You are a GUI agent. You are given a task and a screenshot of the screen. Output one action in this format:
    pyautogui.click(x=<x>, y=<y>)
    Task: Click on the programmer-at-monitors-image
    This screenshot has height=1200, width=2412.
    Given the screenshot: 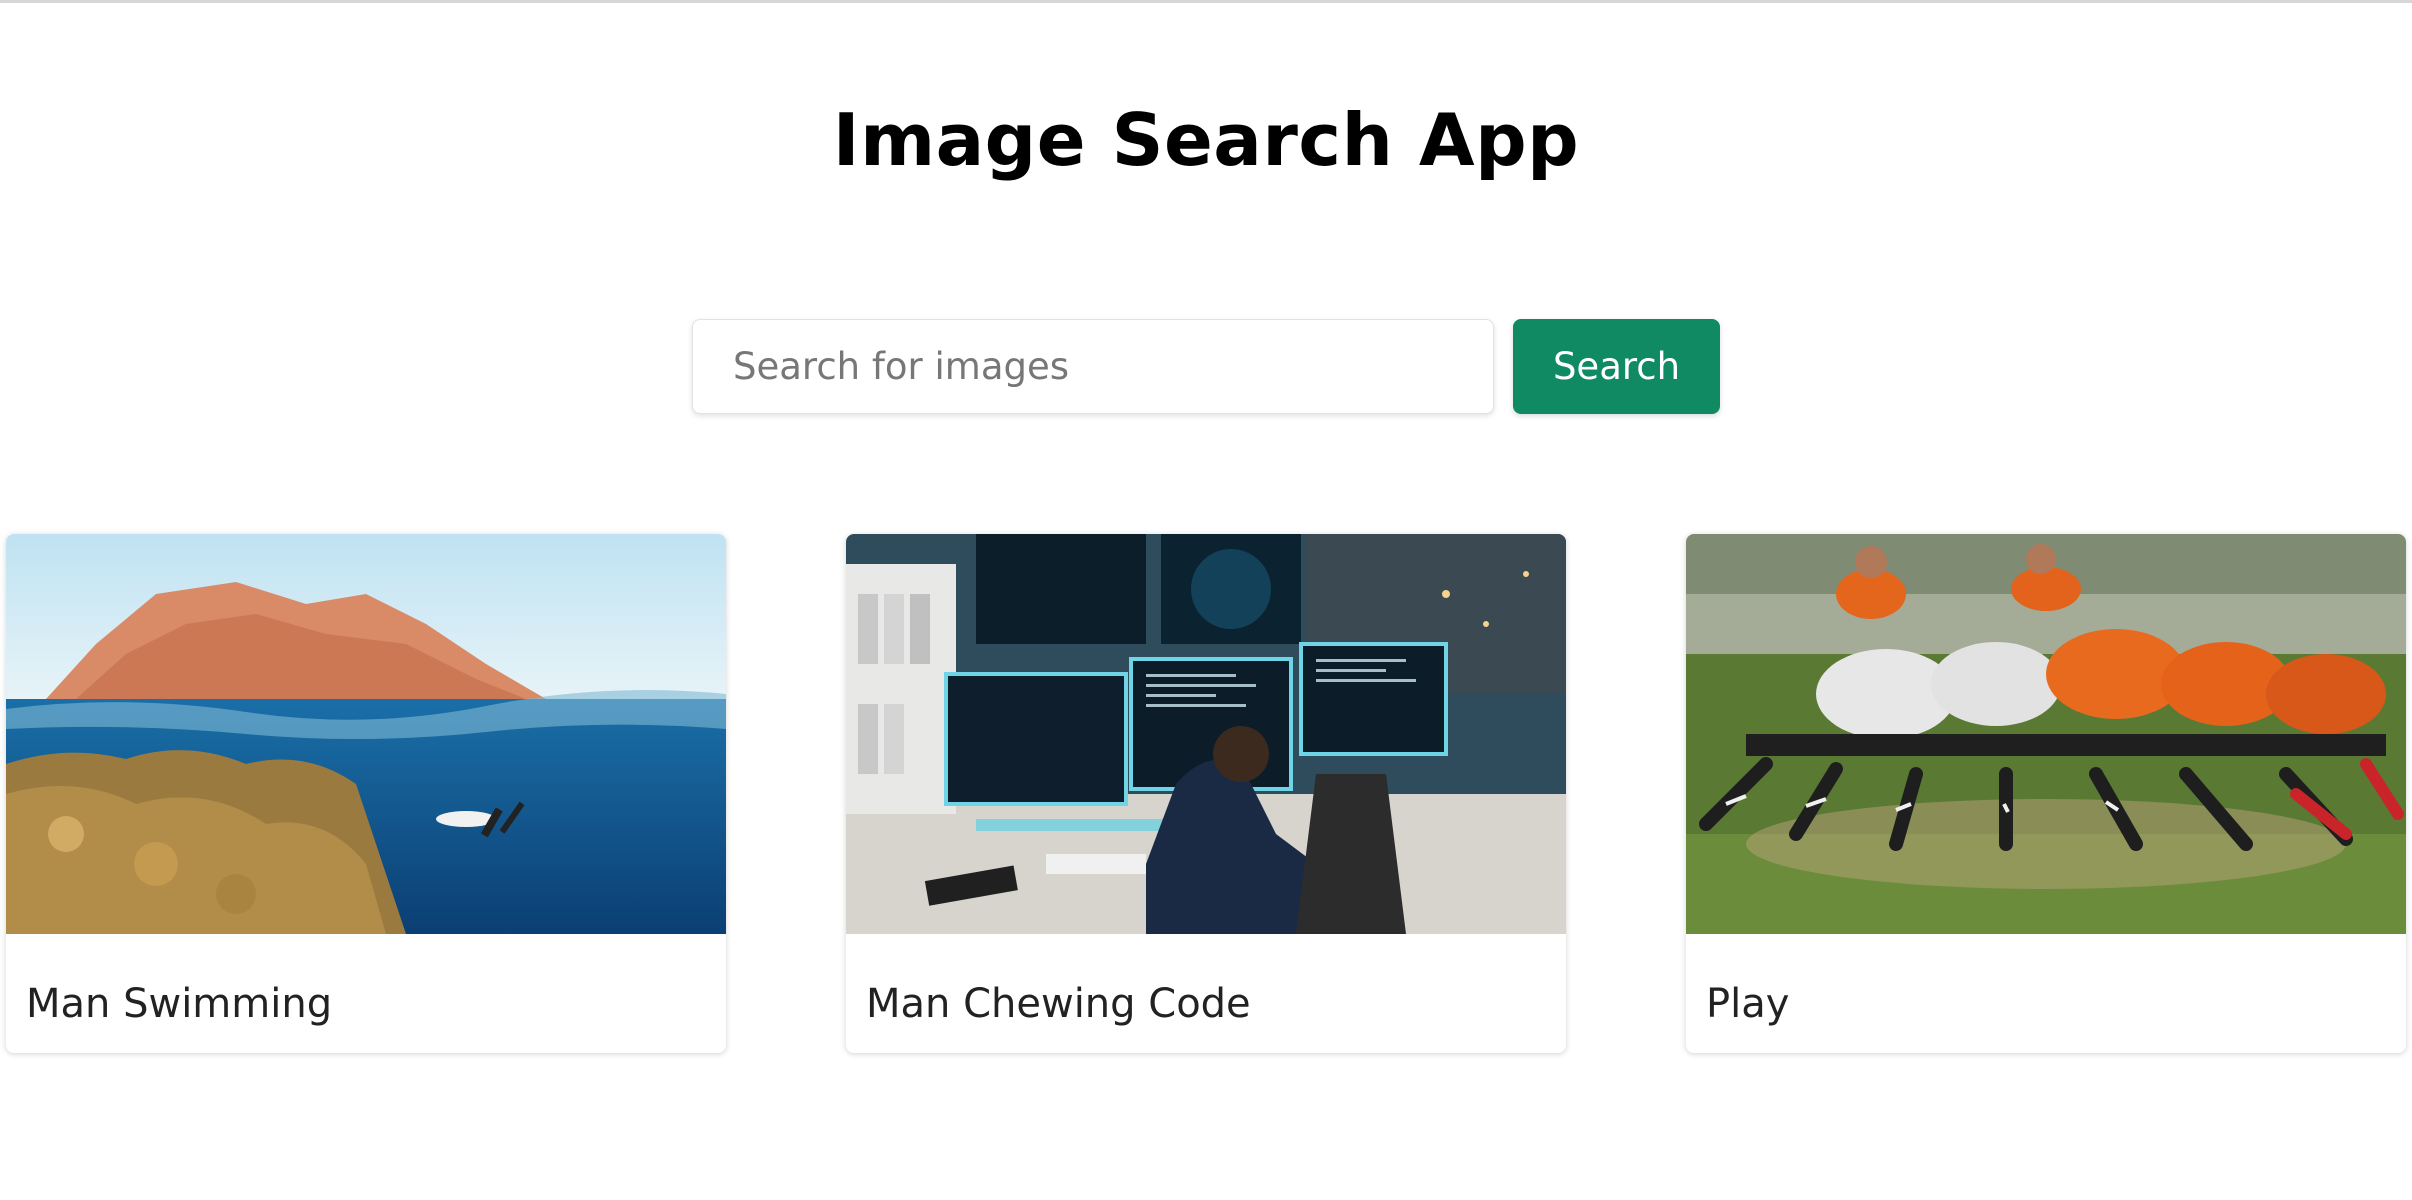 What is the action you would take?
    pyautogui.click(x=1206, y=734)
    